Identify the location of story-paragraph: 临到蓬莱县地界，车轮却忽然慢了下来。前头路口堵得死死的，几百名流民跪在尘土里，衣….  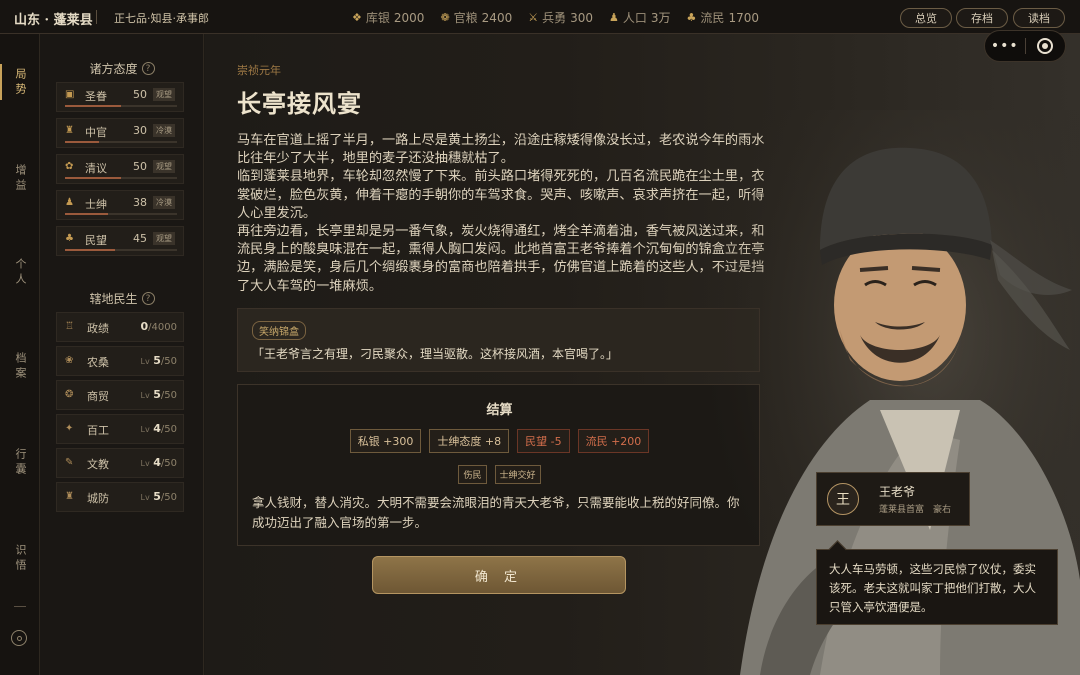
(501, 195).